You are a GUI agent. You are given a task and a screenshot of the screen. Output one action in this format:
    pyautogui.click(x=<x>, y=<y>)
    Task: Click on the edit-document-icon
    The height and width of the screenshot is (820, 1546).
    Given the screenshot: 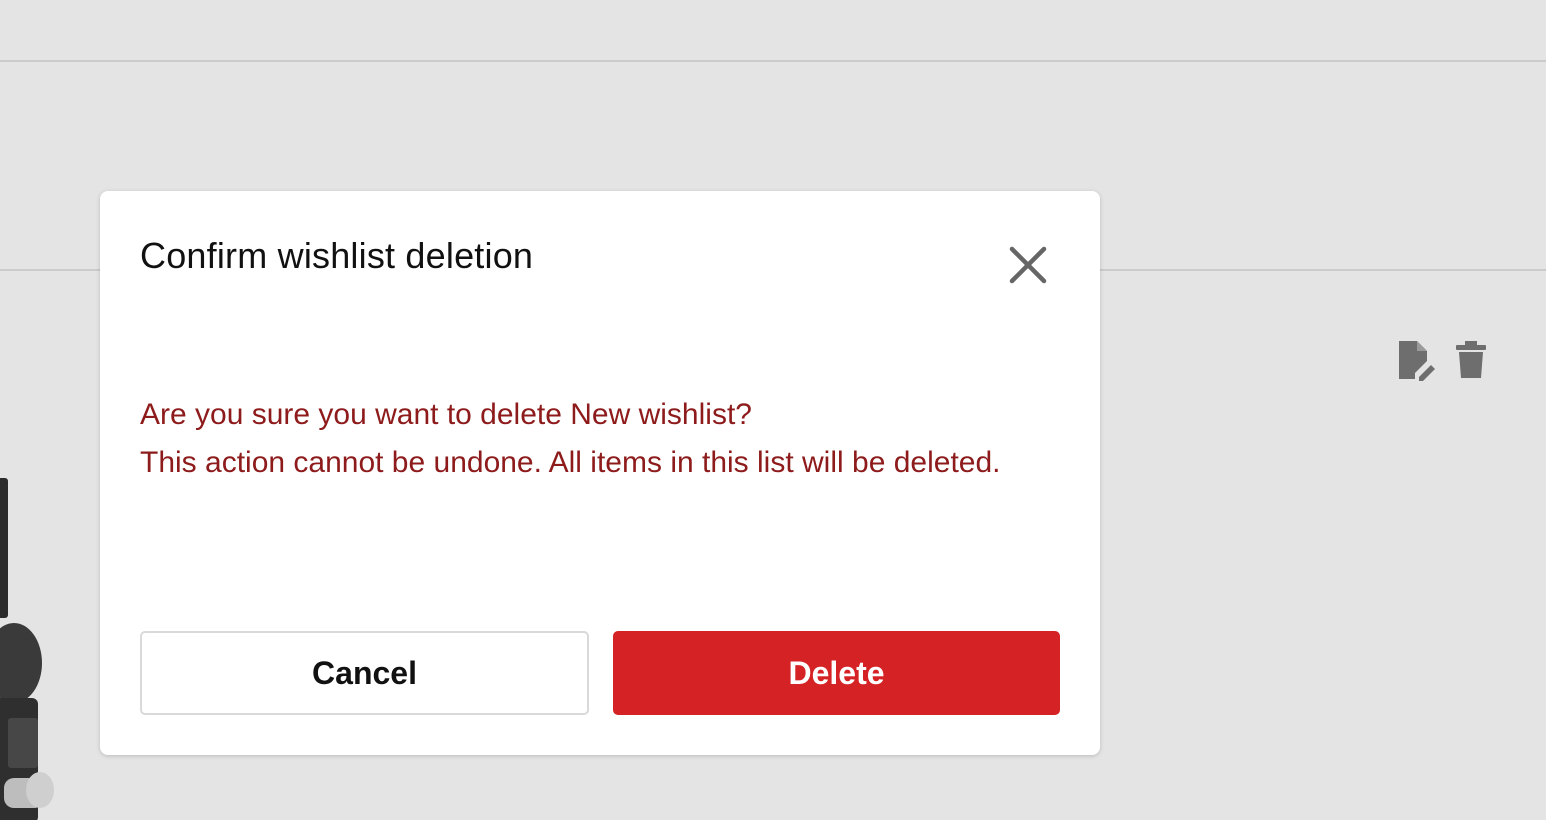 What is the action you would take?
    pyautogui.click(x=1415, y=360)
    